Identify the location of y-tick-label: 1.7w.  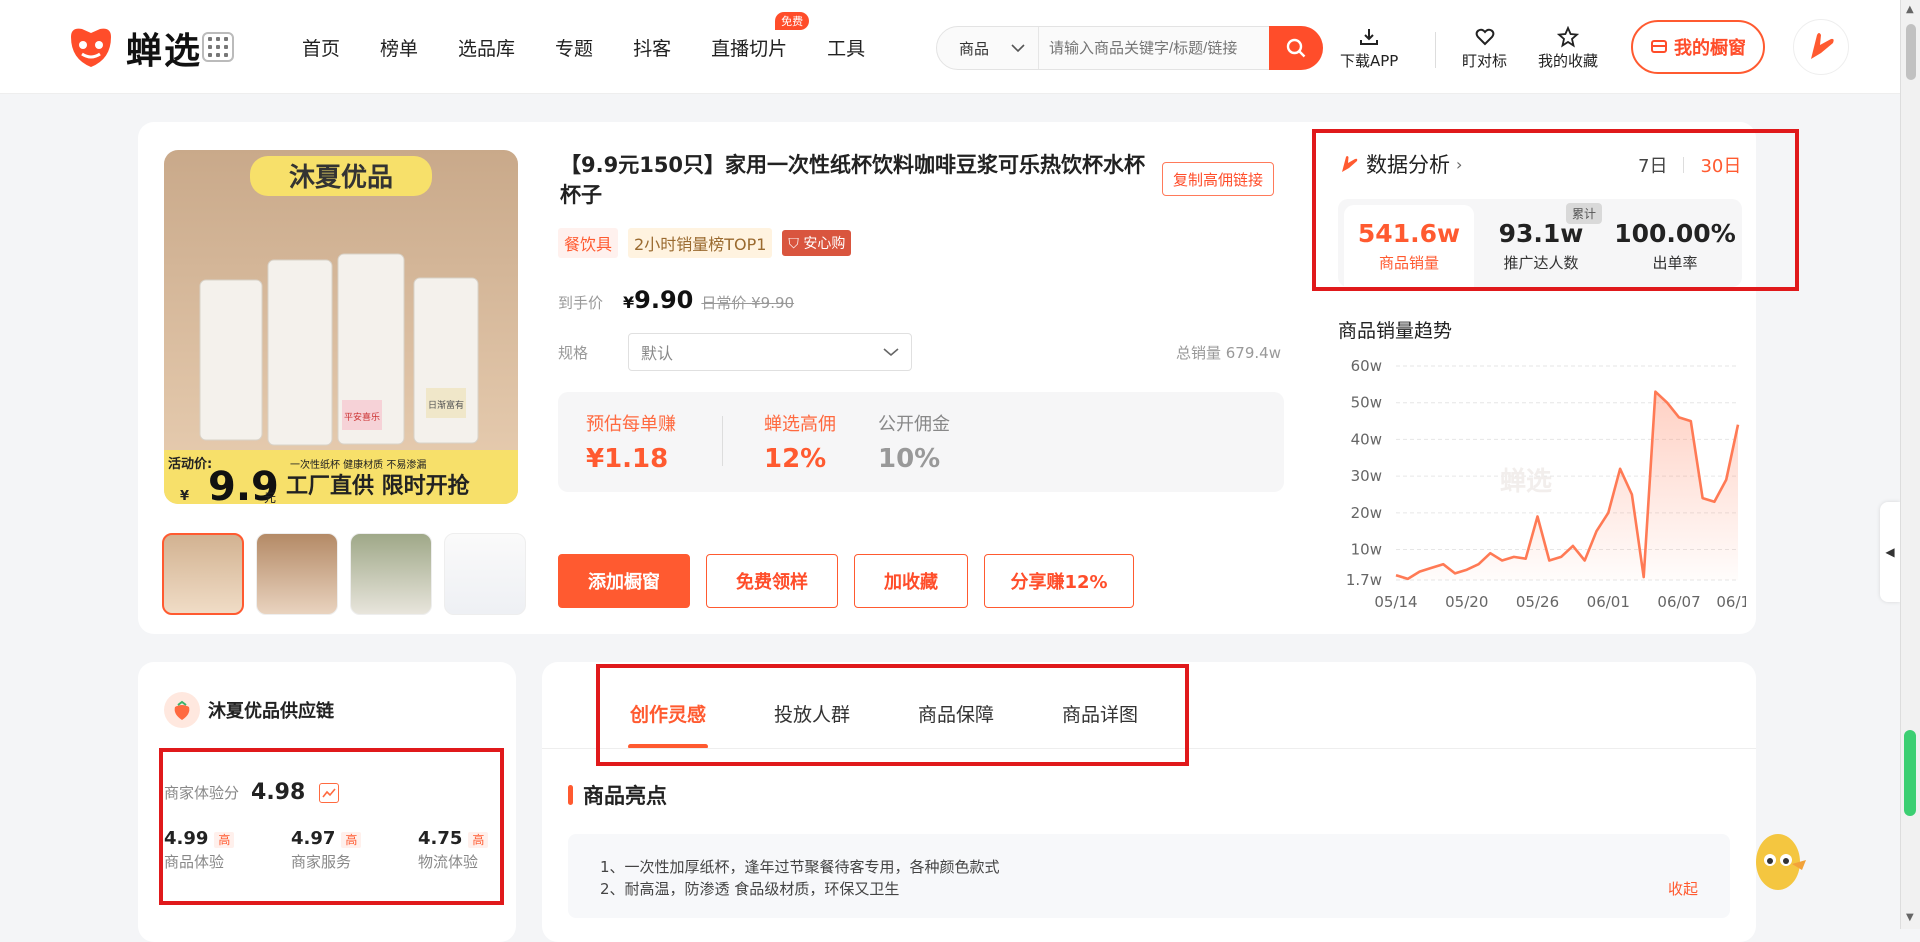
(1364, 580).